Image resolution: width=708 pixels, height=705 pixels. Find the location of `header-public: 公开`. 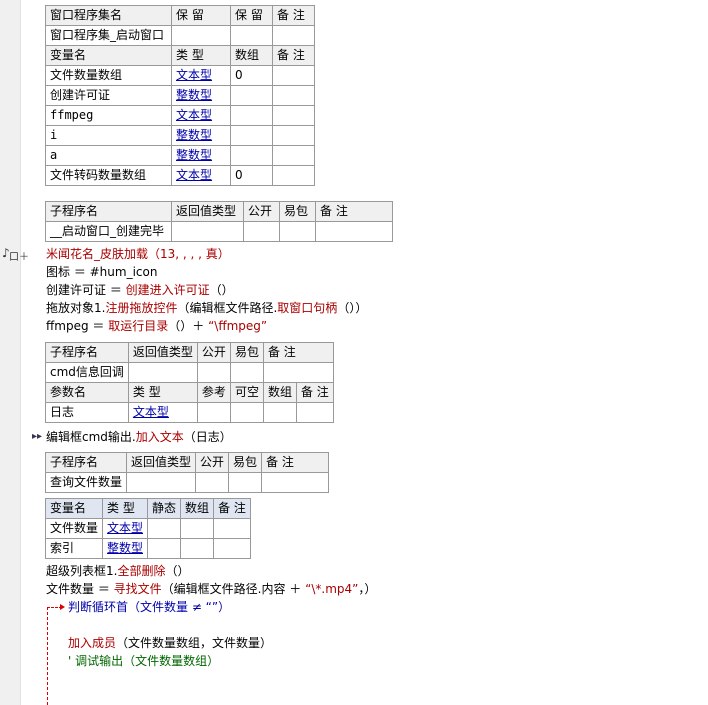

header-public: 公开 is located at coordinates (212, 462).